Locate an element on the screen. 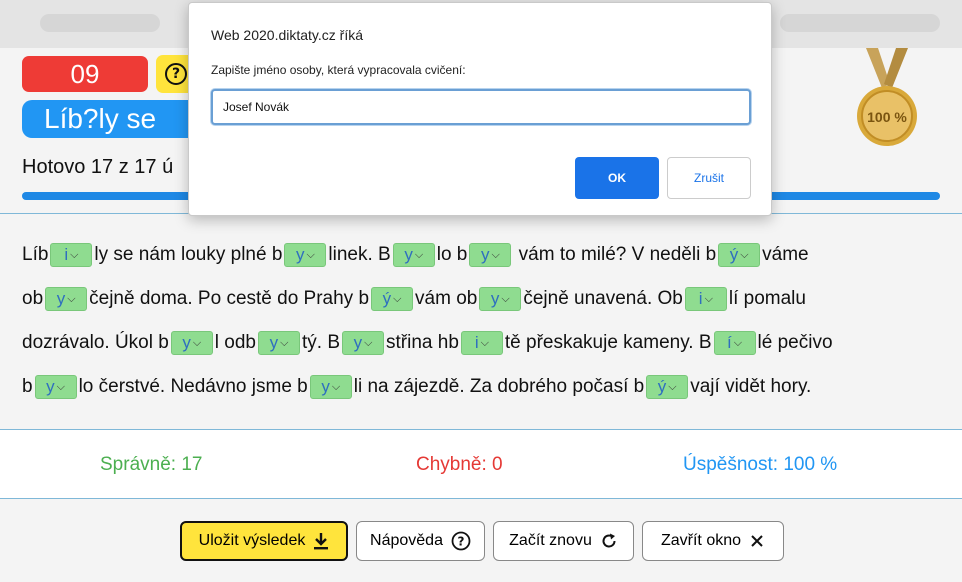  close-window-label: Zavřít okno is located at coordinates (701, 540).